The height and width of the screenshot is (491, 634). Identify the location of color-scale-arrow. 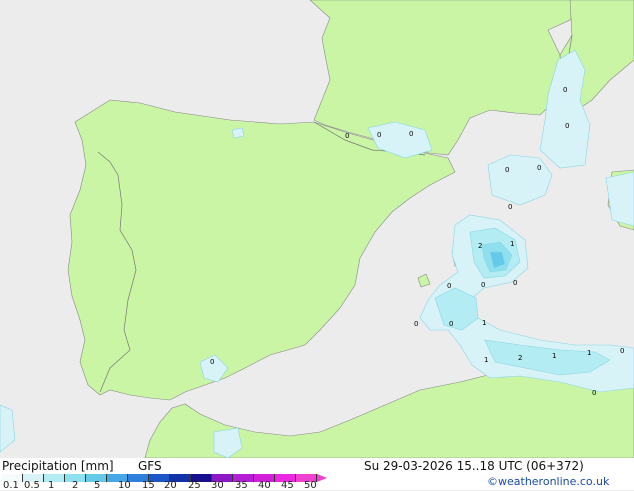
(322, 478).